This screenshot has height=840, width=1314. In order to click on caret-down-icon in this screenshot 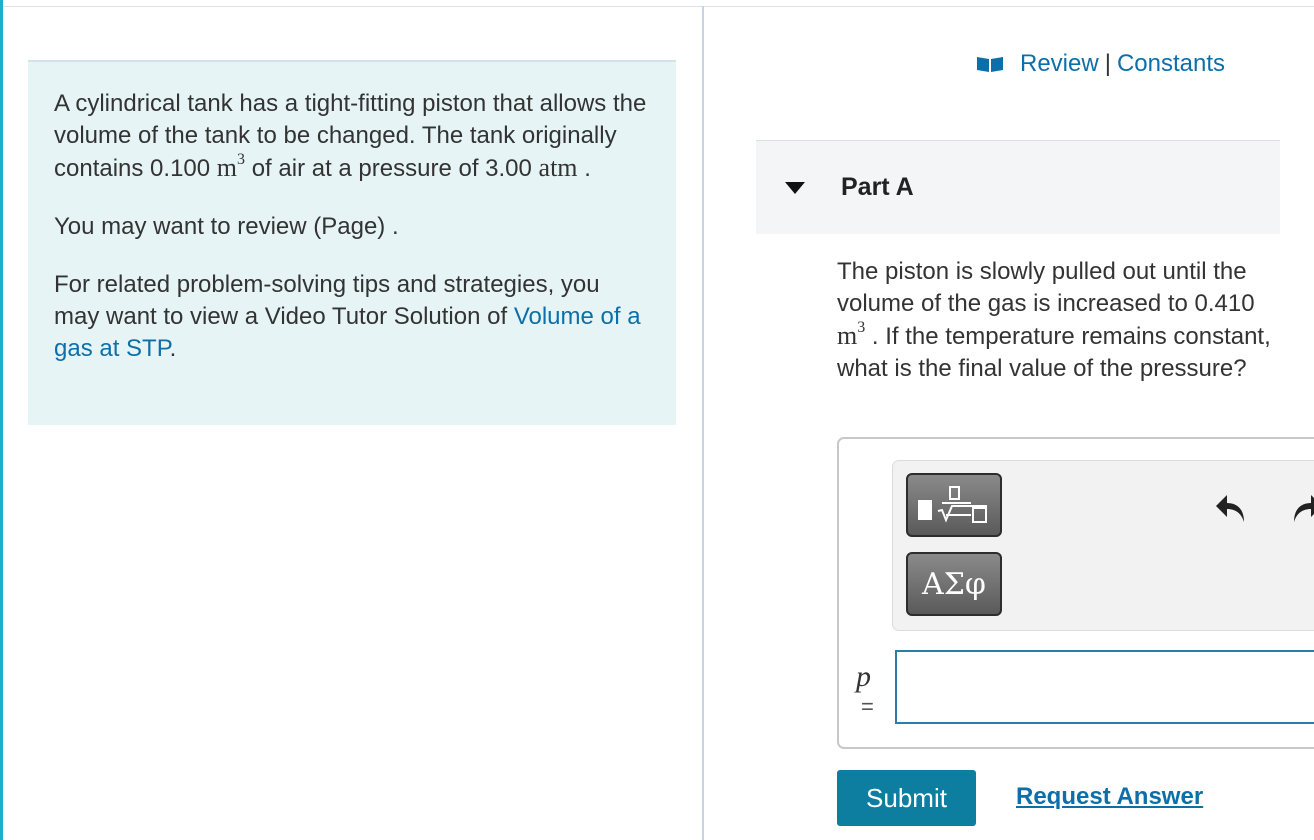, I will do `click(795, 188)`.